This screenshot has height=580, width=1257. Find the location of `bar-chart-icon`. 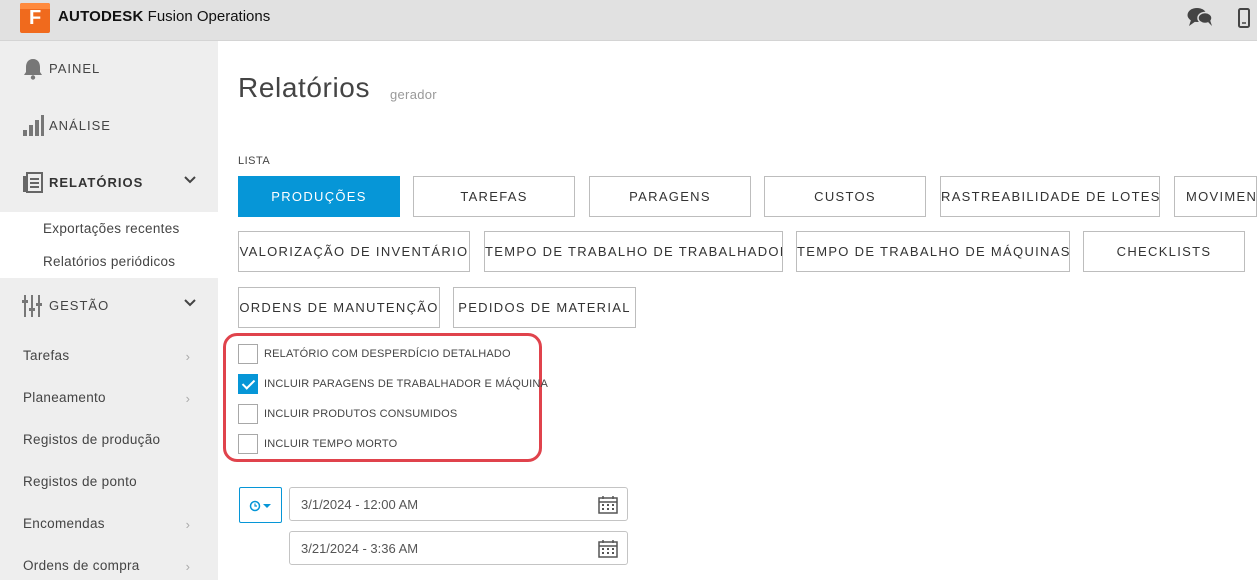

bar-chart-icon is located at coordinates (33, 125).